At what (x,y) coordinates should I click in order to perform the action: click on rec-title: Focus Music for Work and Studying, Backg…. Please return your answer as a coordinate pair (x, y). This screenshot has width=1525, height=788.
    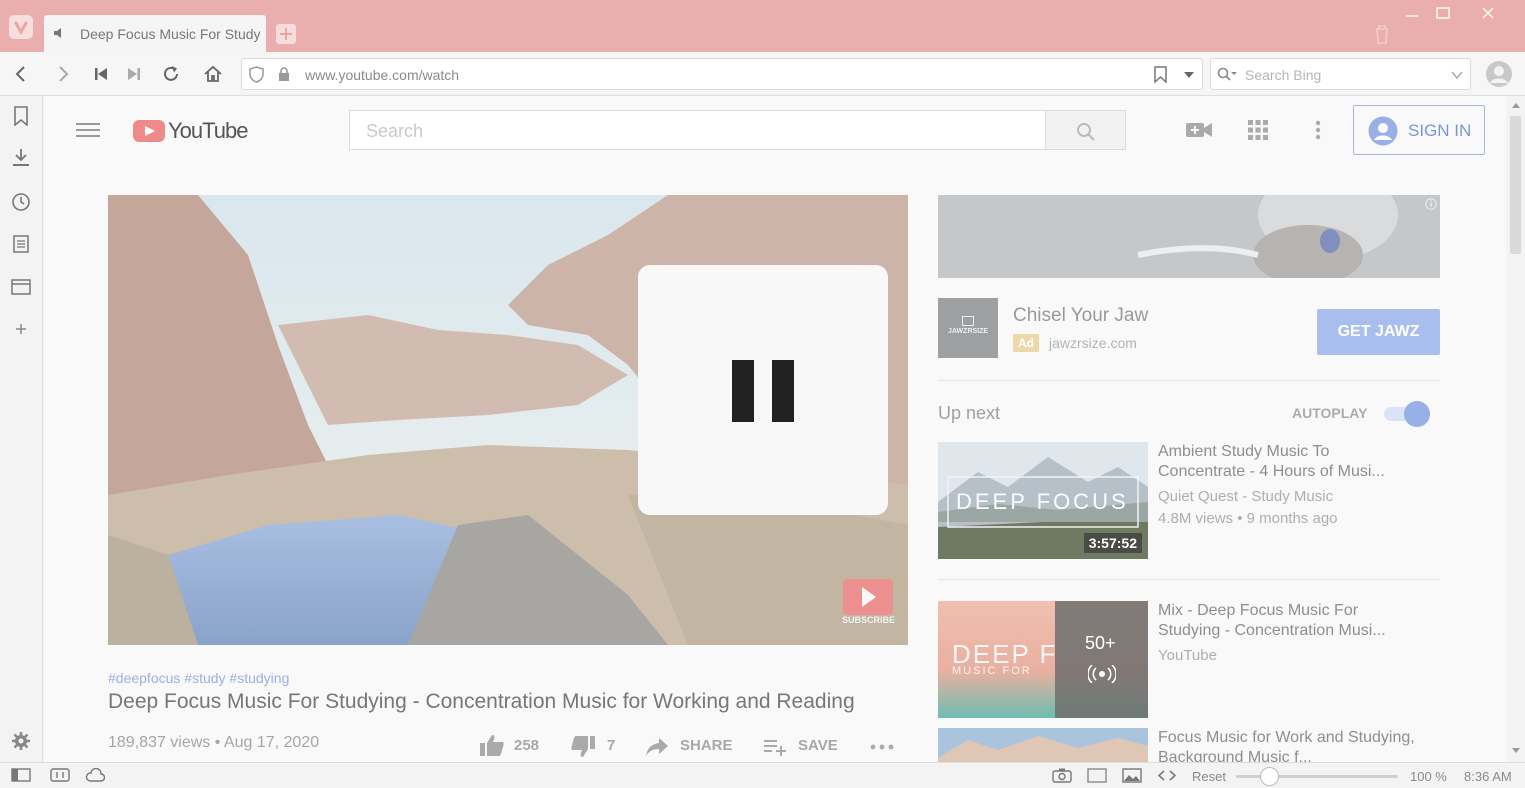
    Looking at the image, I should click on (1288, 745).